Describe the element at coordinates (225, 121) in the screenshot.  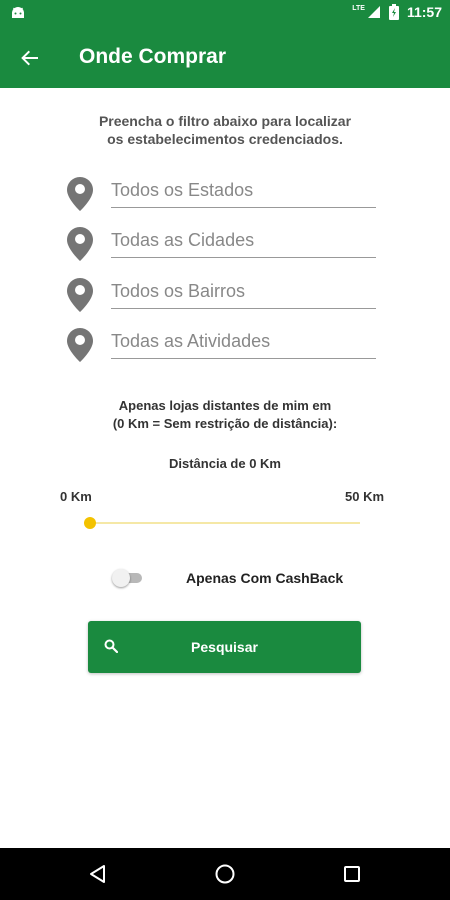
I see `intro-line-1: Preencha o filtro abaixo para localizar` at that location.